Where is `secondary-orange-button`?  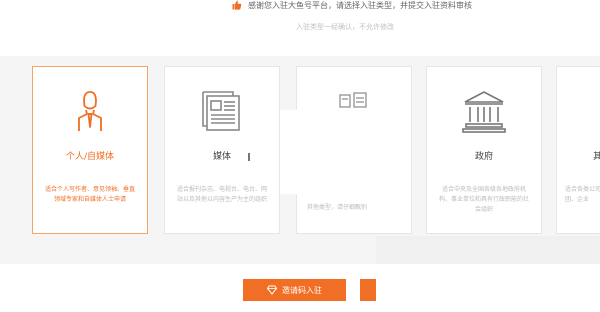
secondary-orange-button is located at coordinates (368, 290).